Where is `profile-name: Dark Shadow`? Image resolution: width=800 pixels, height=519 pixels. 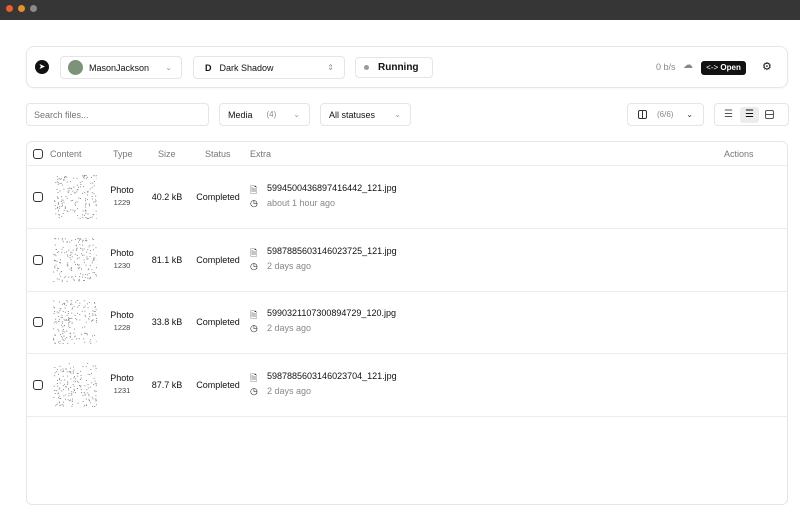
profile-name: Dark Shadow is located at coordinates (246, 67).